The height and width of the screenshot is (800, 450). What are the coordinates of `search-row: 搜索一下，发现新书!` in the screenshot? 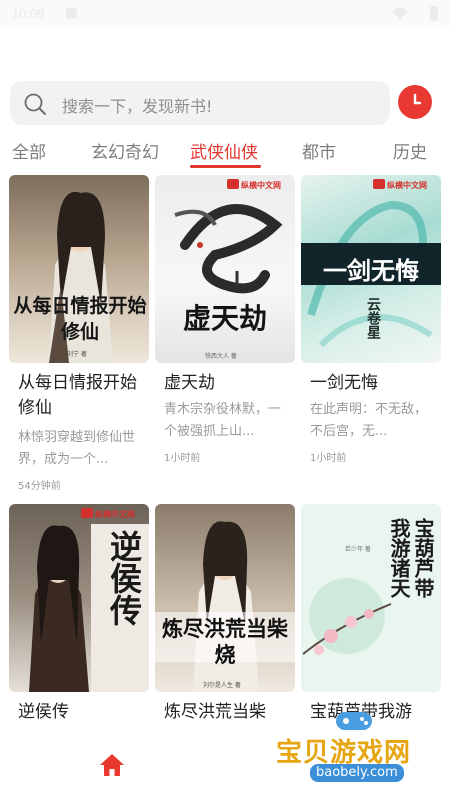 It's located at (225, 103).